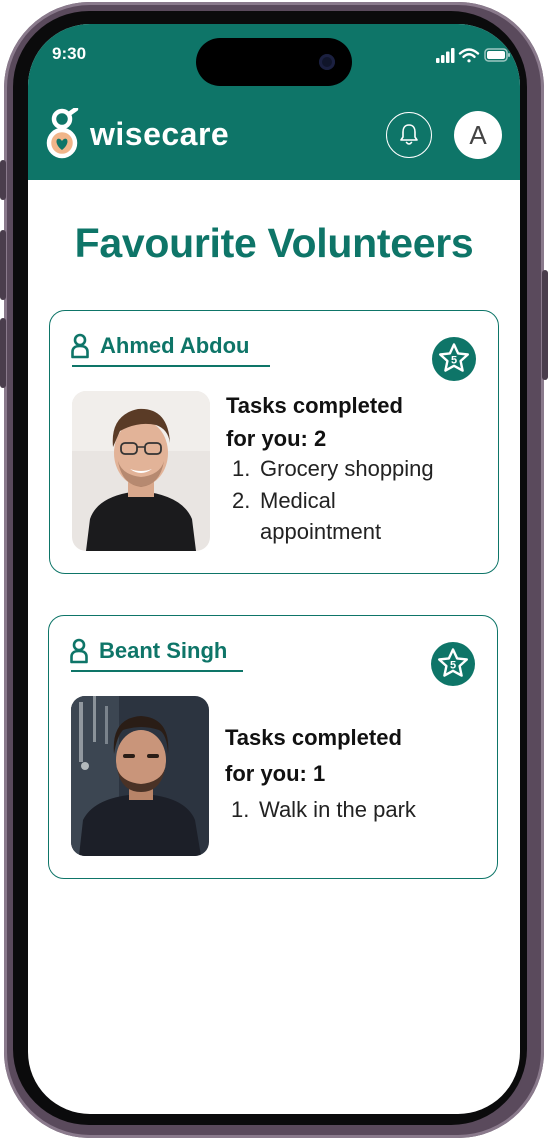 This screenshot has height=1140, width=548. What do you see at coordinates (3, 180) in the screenshot?
I see `mute-switch` at bounding box center [3, 180].